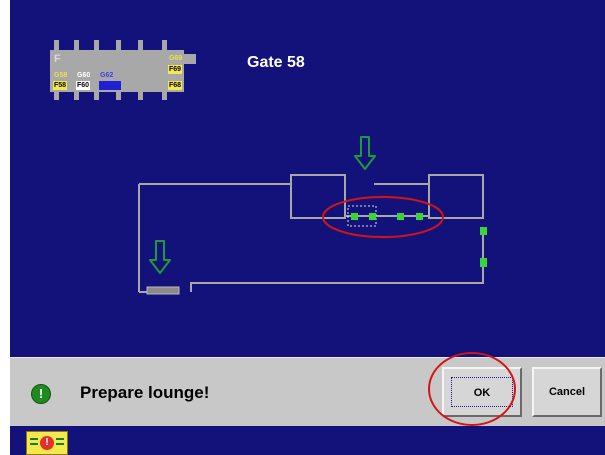  What do you see at coordinates (456, 196) in the screenshot?
I see `gate-block-right` at bounding box center [456, 196].